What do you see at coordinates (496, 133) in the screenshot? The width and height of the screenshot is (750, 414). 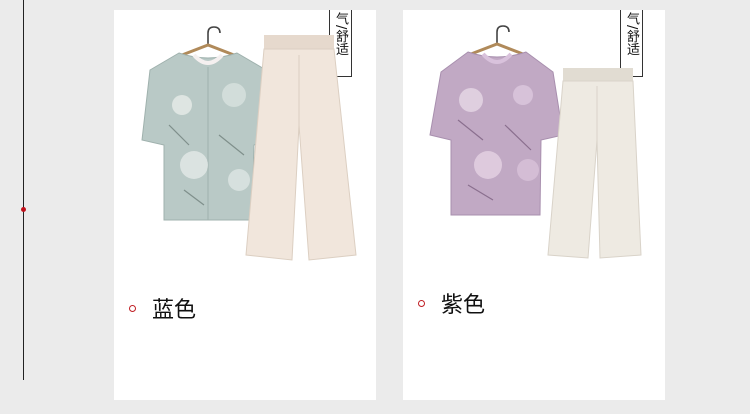 I see `shirt-purple` at bounding box center [496, 133].